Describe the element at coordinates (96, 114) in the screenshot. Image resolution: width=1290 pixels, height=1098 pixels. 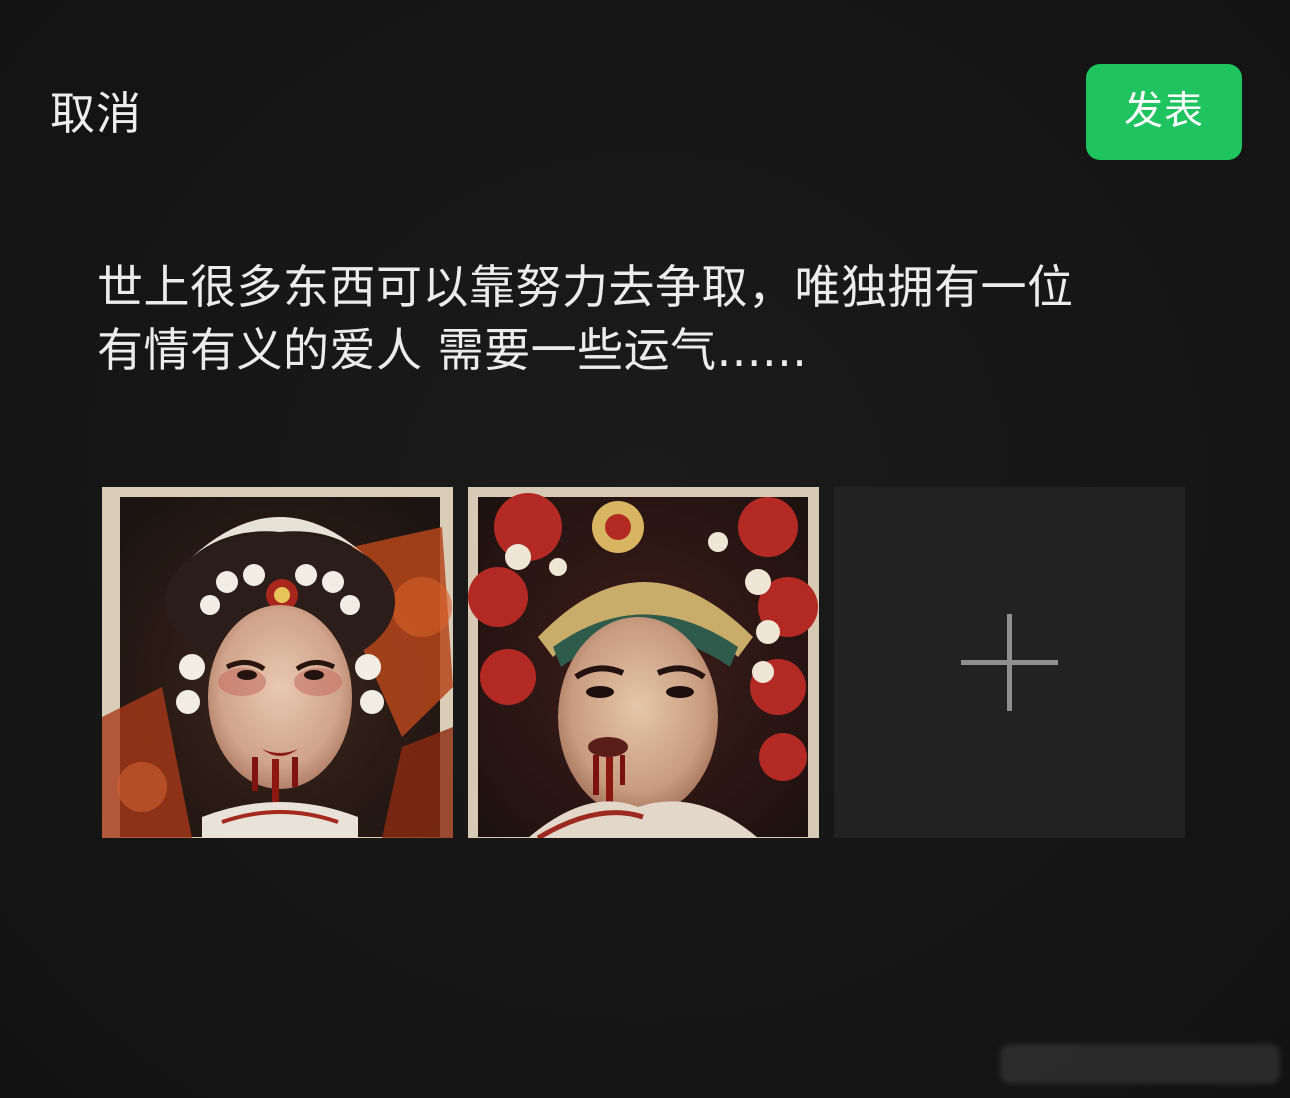
I see `cancel-button: 取消` at that location.